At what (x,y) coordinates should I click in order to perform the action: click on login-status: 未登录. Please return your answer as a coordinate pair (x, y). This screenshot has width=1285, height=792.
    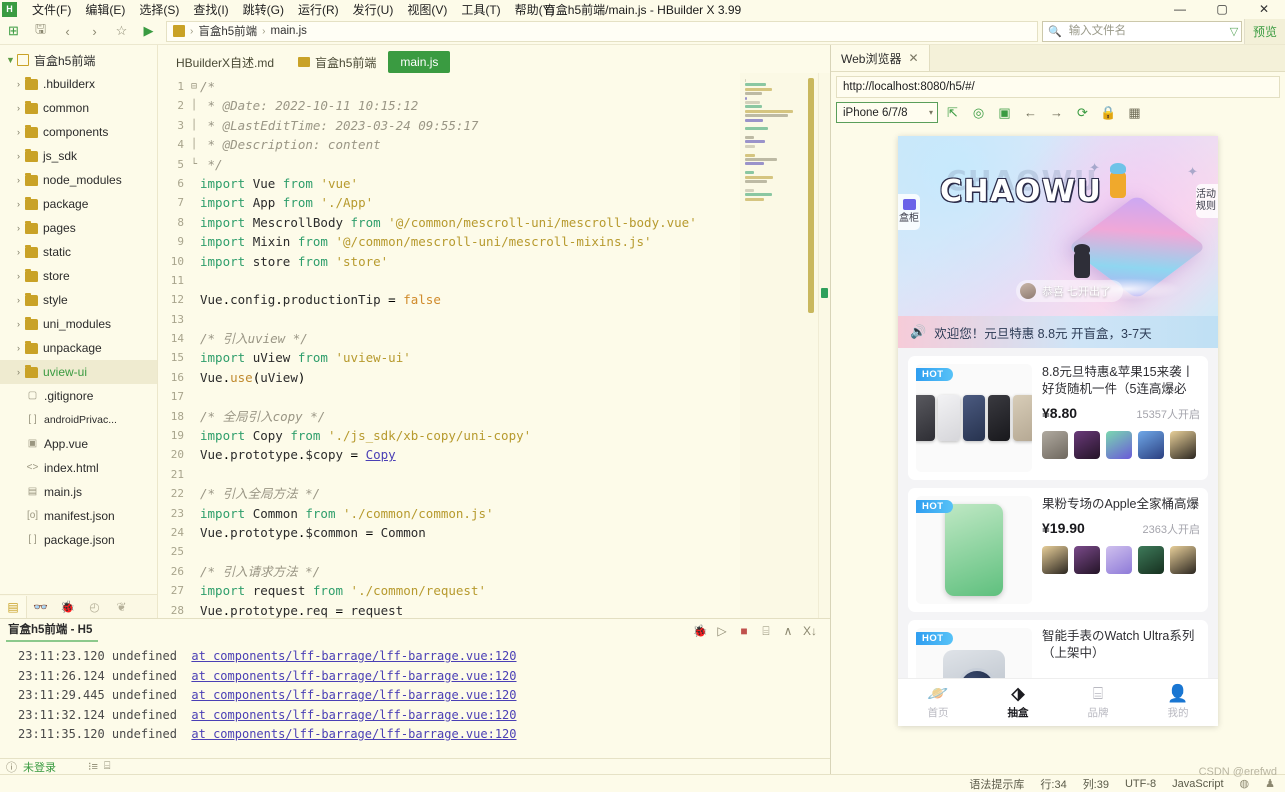
    Looking at the image, I should click on (39, 767).